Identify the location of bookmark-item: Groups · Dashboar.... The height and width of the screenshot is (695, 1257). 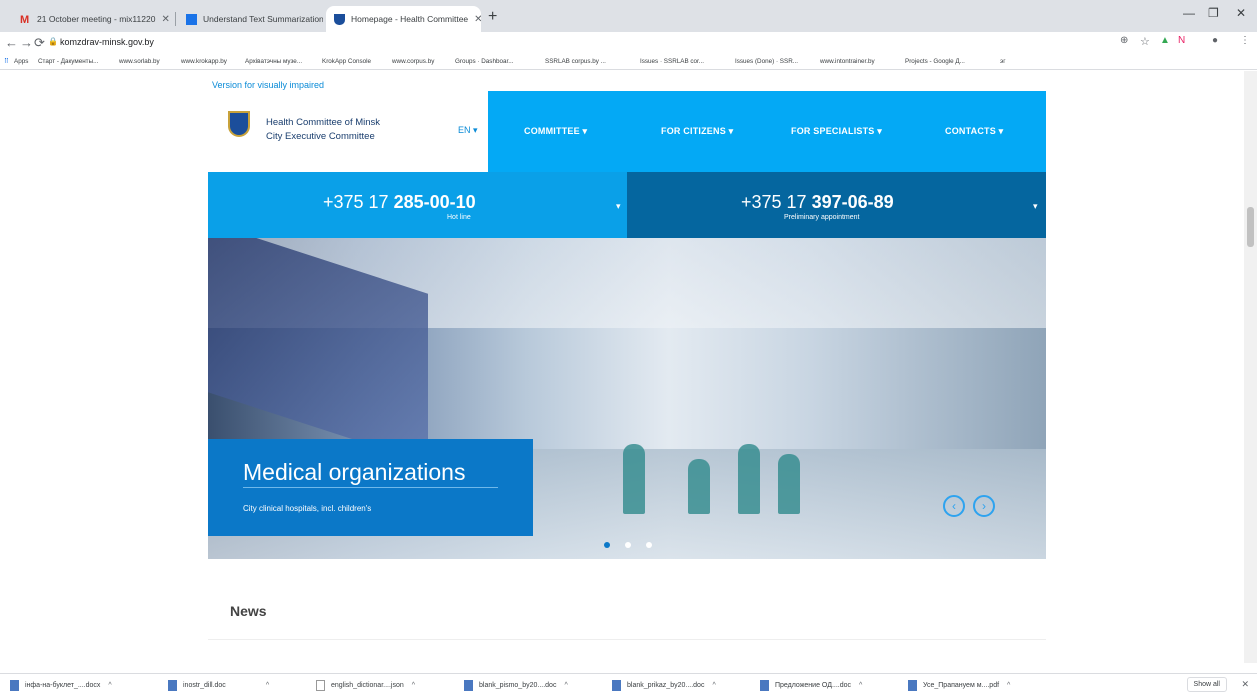
(484, 61).